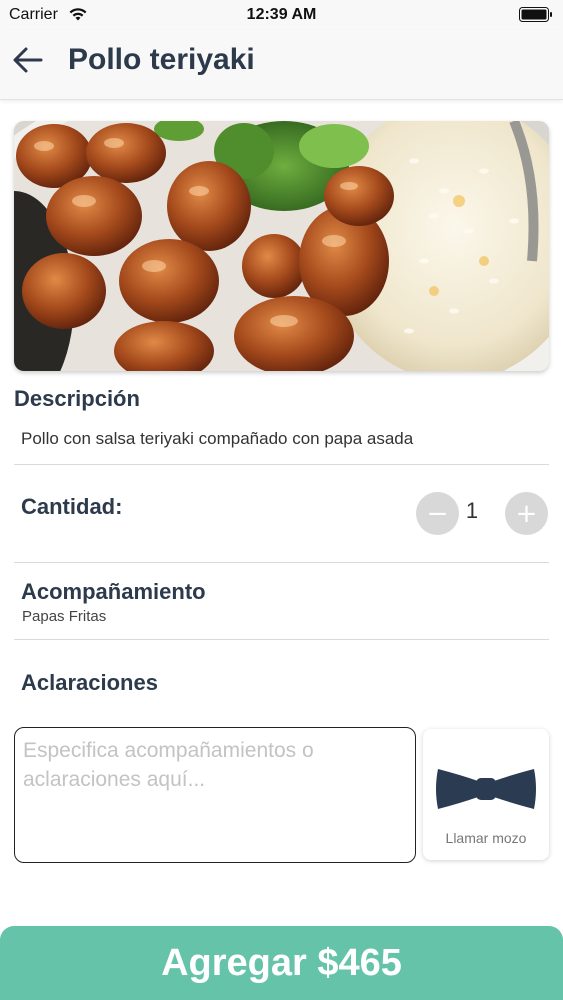  What do you see at coordinates (64, 616) in the screenshot?
I see `side-dish-value: Papas Fritas` at bounding box center [64, 616].